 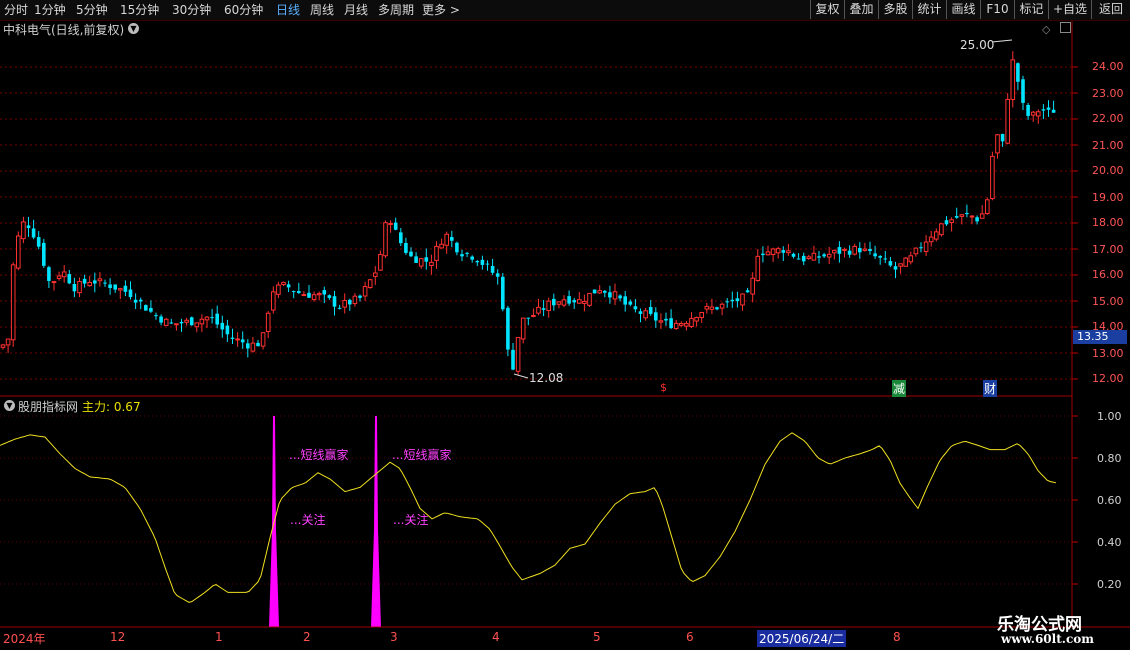 What do you see at coordinates (1108, 118) in the screenshot?
I see `price-tick: 22.00` at bounding box center [1108, 118].